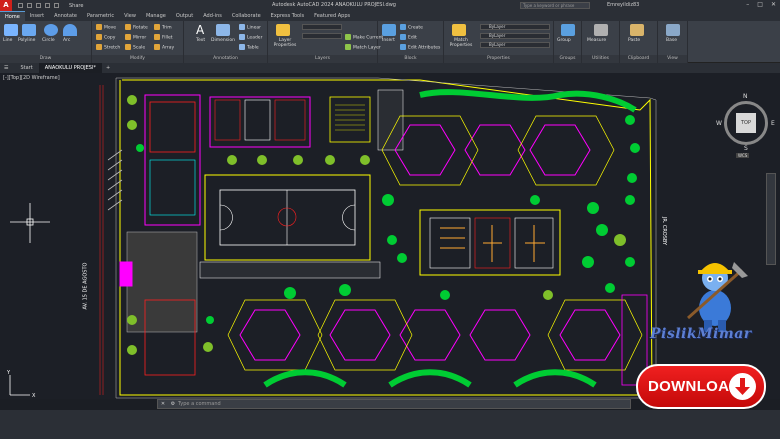 Image resolution: width=780 pixels, height=439 pixels. What do you see at coordinates (555, 5) in the screenshot?
I see `search-input: Type a keyword or phrase` at bounding box center [555, 5].